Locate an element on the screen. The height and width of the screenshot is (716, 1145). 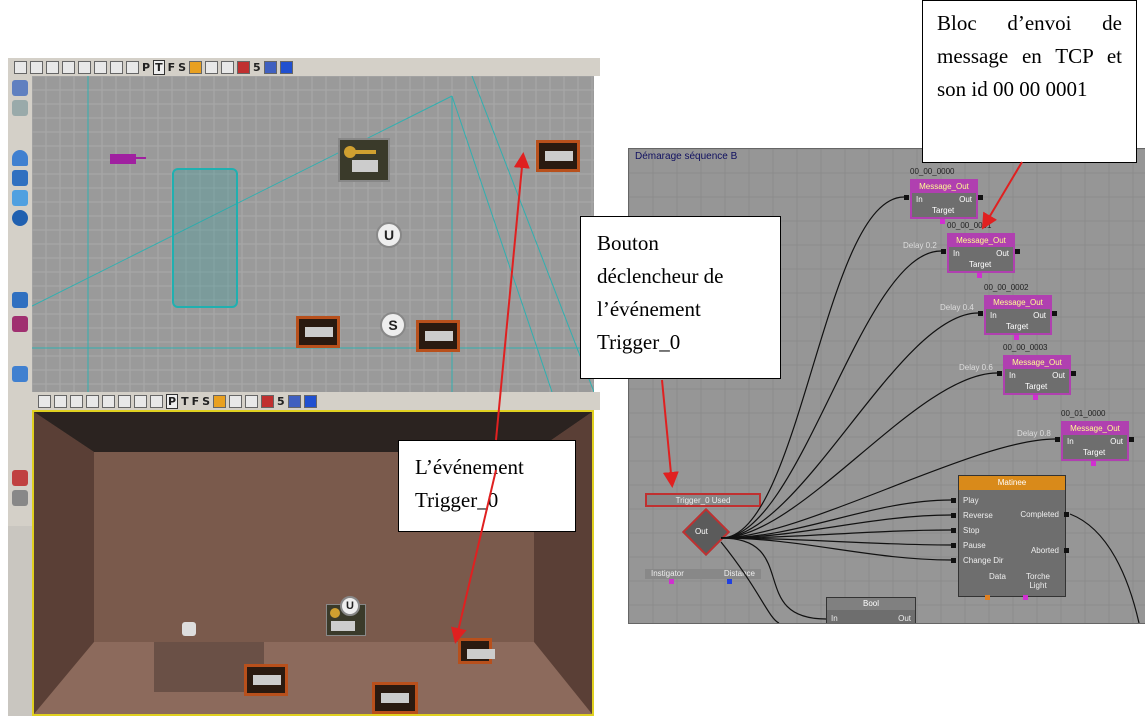
message-node-title: Message_Out is located at coordinates (1095, 429).